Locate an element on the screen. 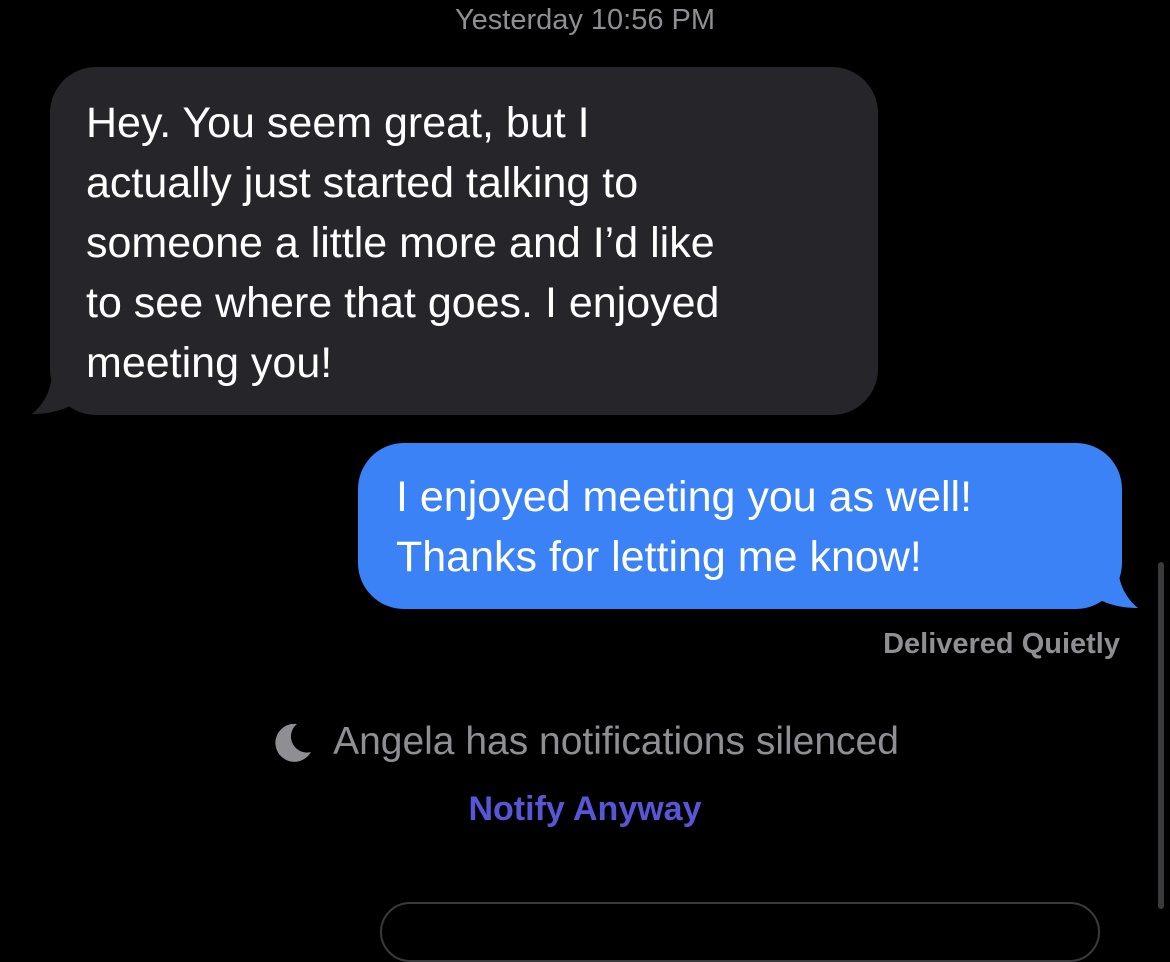 This screenshot has width=1170, height=962. scrollbar is located at coordinates (1161, 735).